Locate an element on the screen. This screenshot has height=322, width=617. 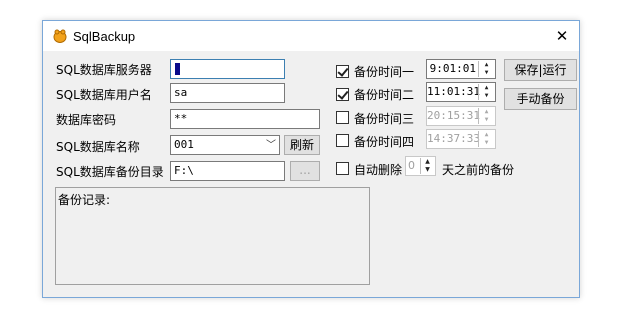
auto-delete-label: 自动删除 is located at coordinates (378, 170).